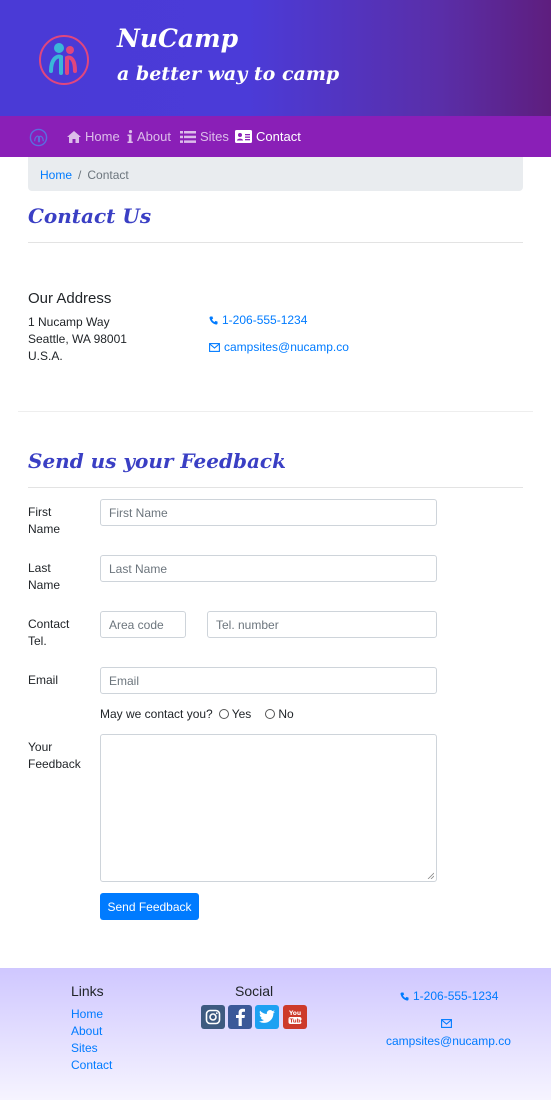 The image size is (551, 1100). I want to click on feedback-textarea, so click(268, 808).